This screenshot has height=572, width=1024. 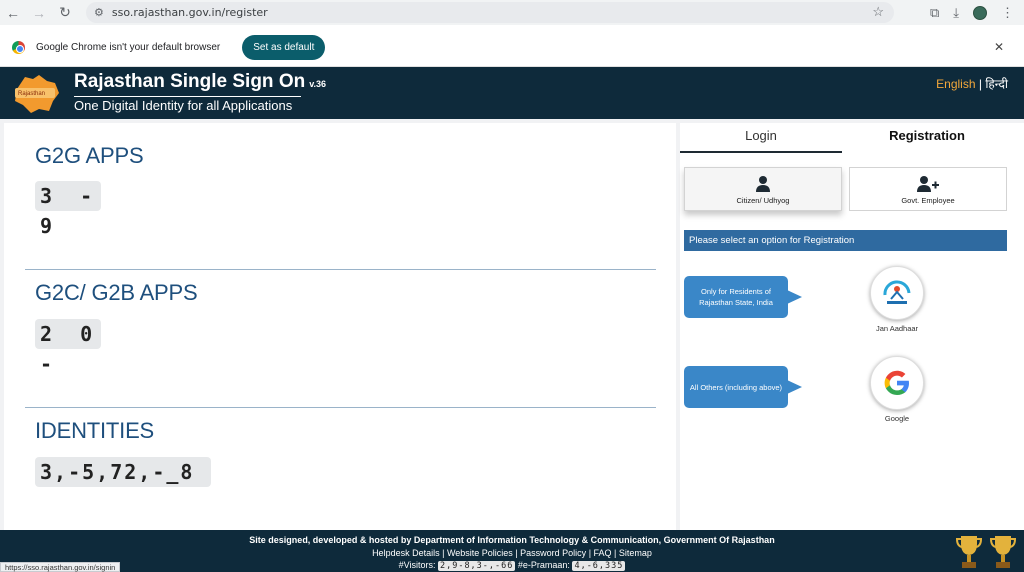 What do you see at coordinates (95, 430) in the screenshot?
I see `stat-title-identities: IDENTITIES` at bounding box center [95, 430].